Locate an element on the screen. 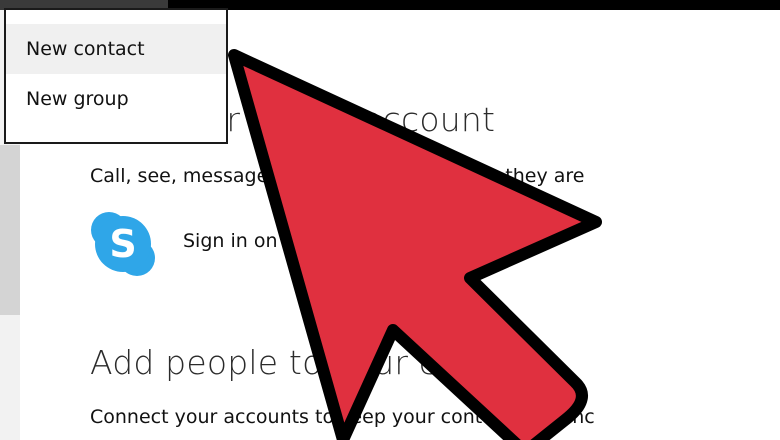 The image size is (780, 440). left-nav-selected-item is located at coordinates (10, 230).